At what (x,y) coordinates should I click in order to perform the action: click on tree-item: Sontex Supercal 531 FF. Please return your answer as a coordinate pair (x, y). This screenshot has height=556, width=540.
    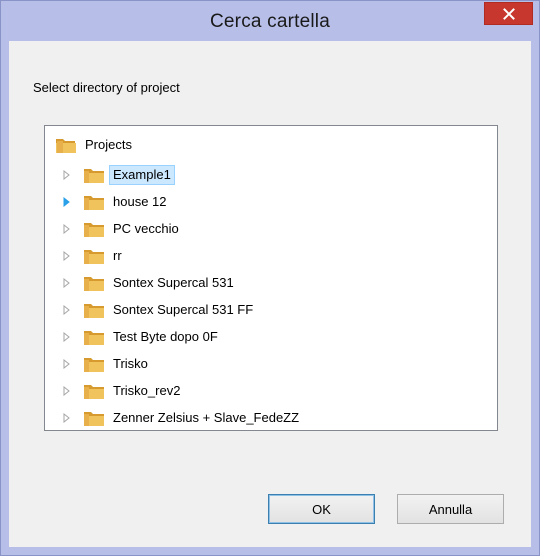
    Looking at the image, I should click on (272, 310).